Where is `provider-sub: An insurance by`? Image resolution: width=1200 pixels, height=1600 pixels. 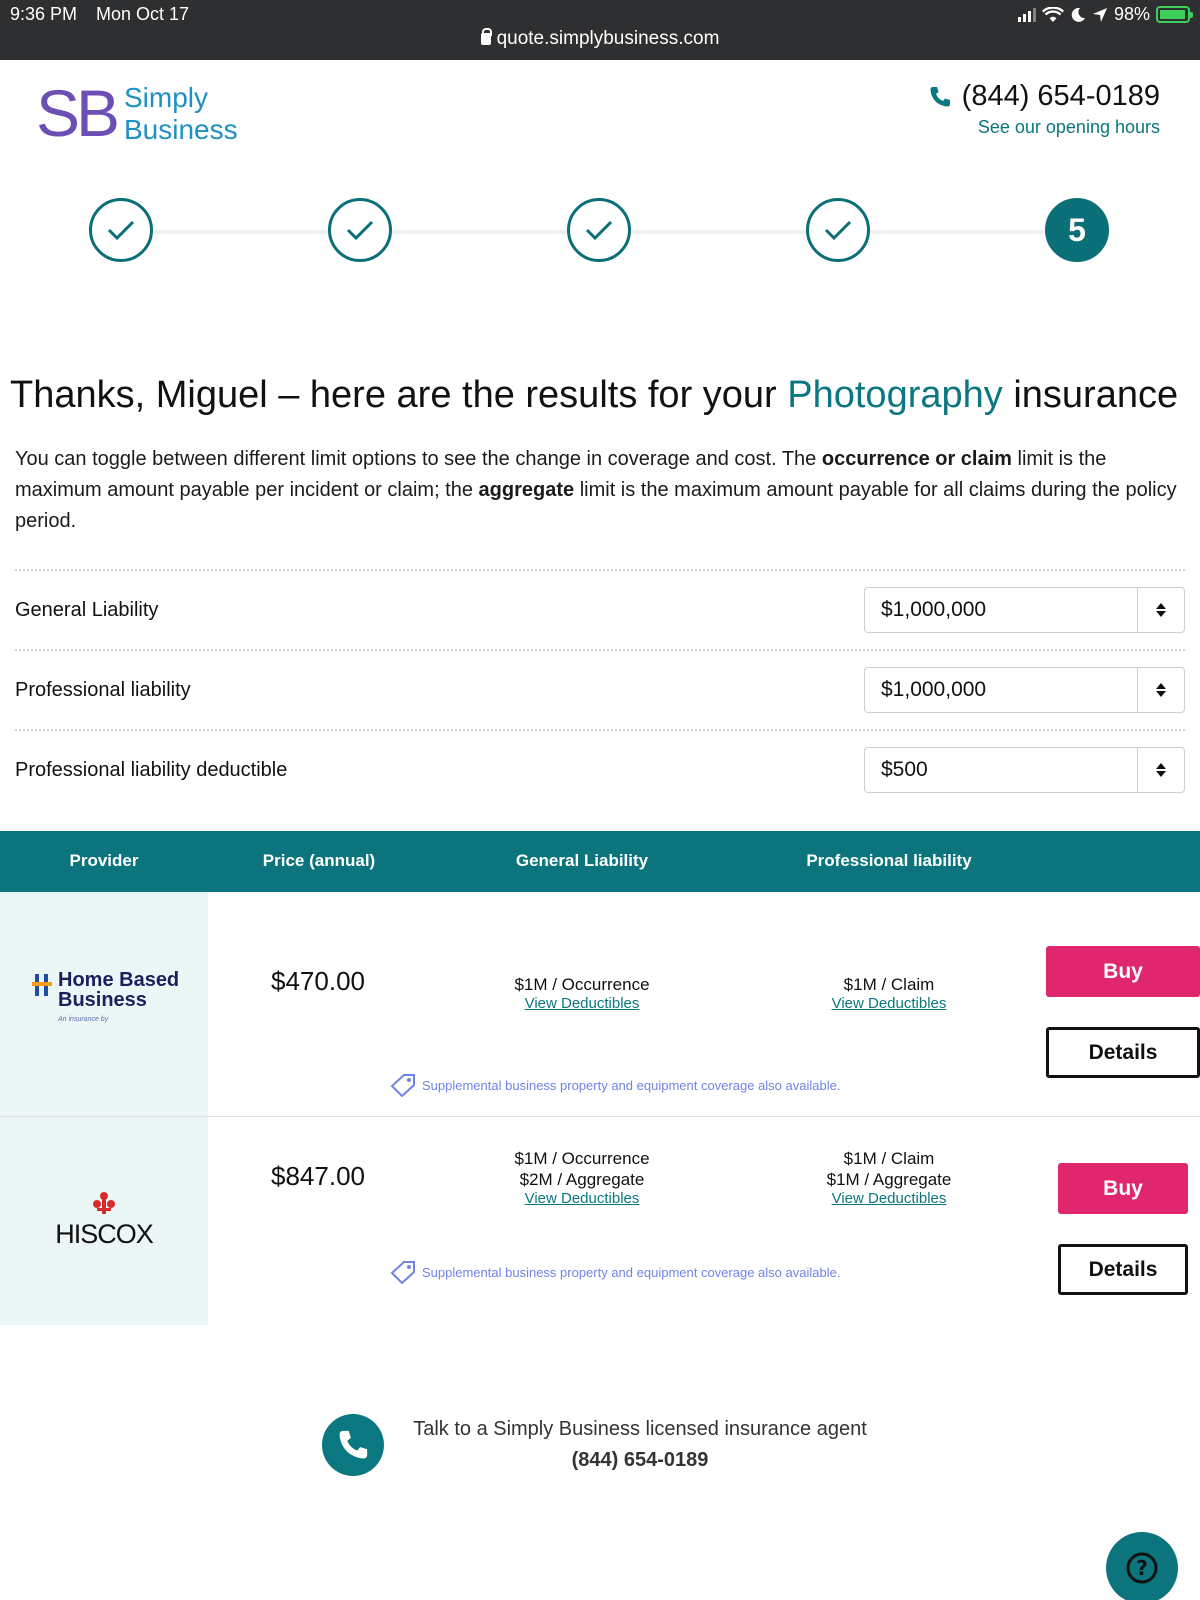
provider-sub: An insurance by is located at coordinates (83, 1019).